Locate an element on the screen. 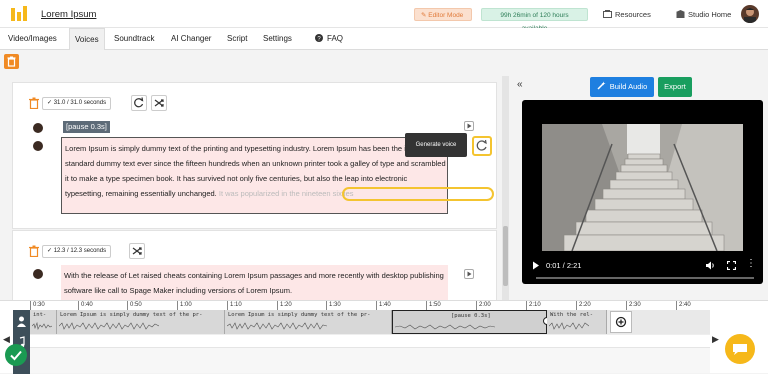  tab-faq-label: FAQ is located at coordinates (335, 38).